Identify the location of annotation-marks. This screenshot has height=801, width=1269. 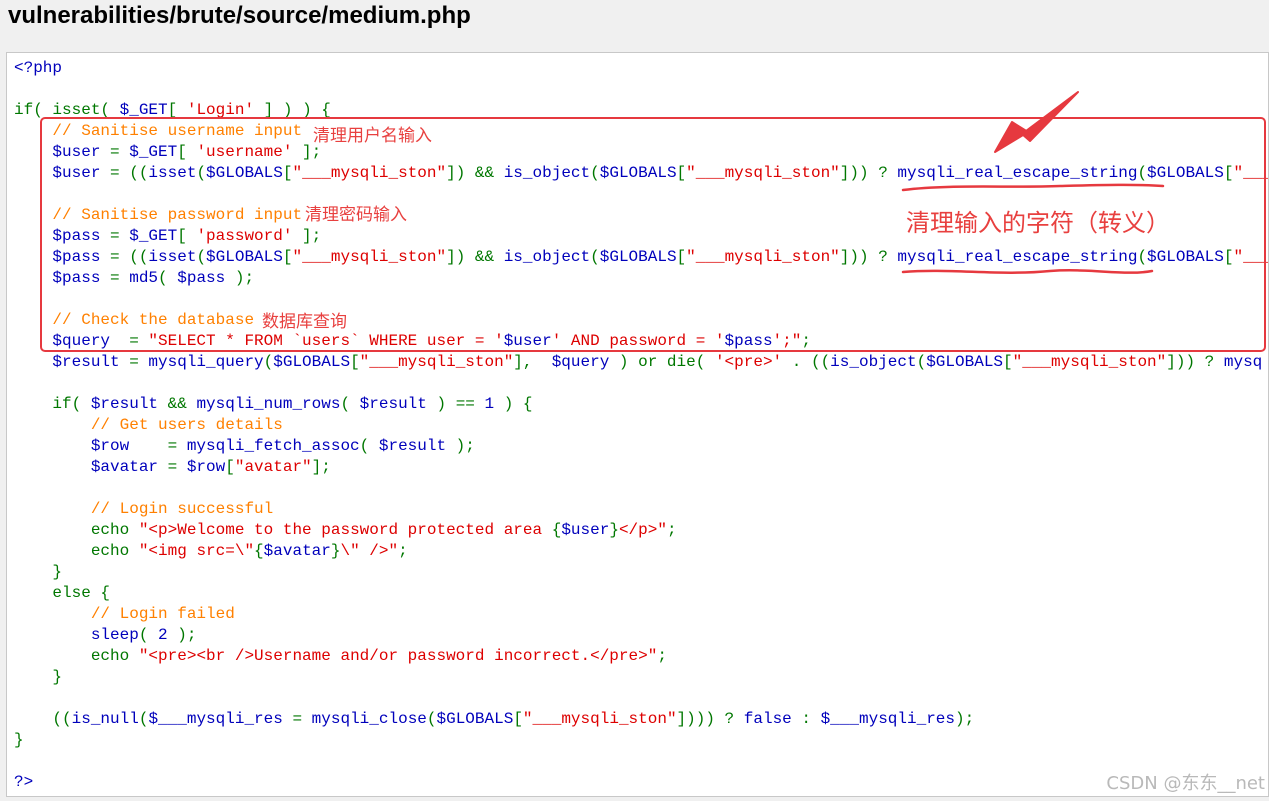
(1033, 182).